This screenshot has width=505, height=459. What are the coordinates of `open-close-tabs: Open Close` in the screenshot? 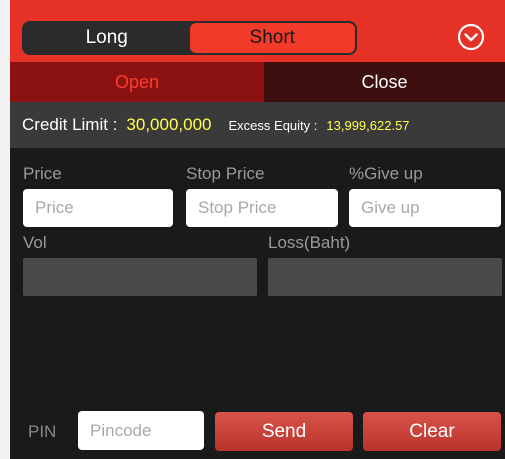 It's located at (257, 82).